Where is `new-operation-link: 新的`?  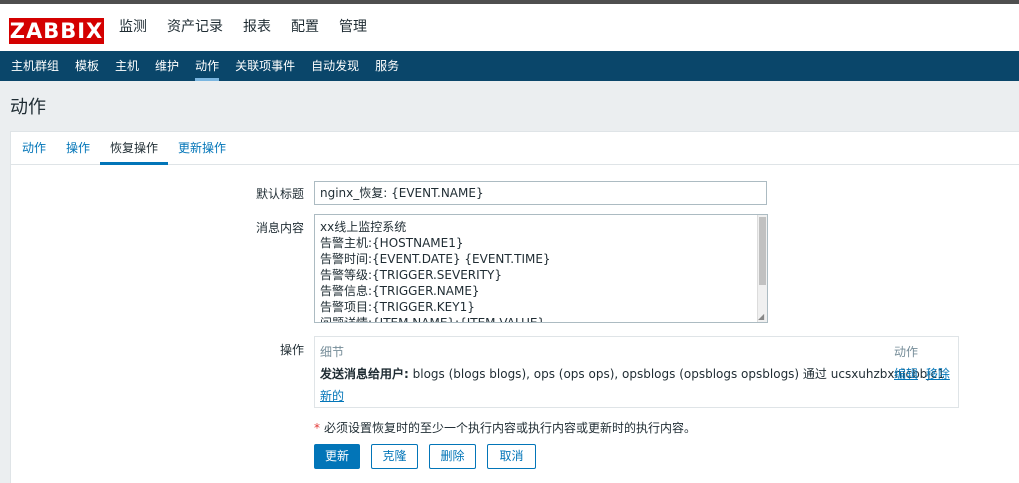
new-operation-link: 新的 is located at coordinates (332, 396).